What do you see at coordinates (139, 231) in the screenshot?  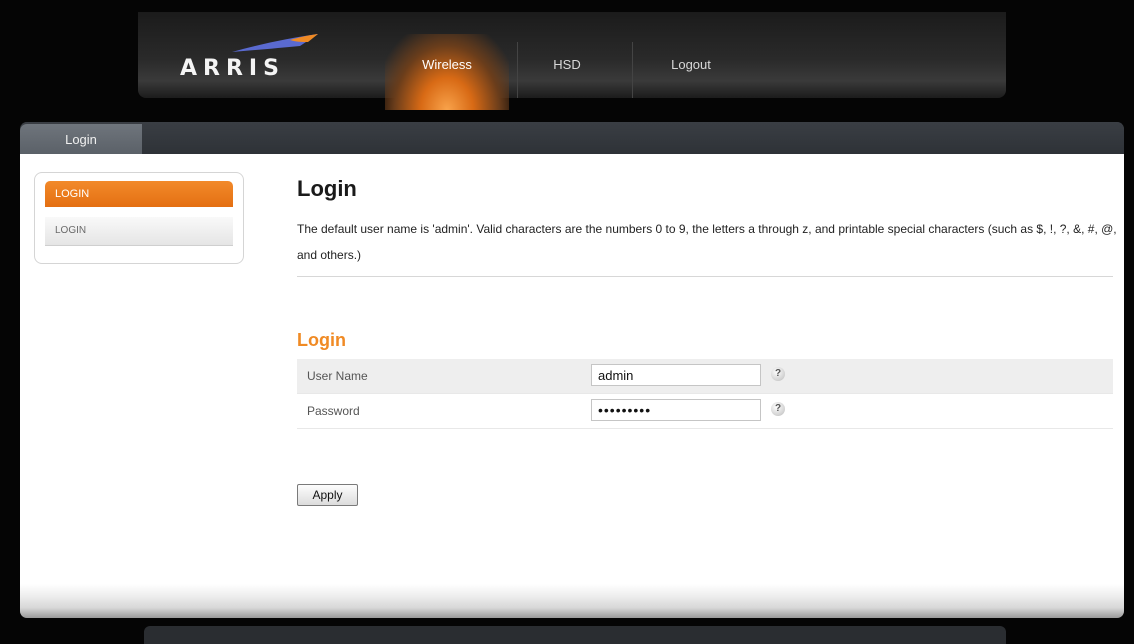 I see `sidebar-item-login: LOGIN` at bounding box center [139, 231].